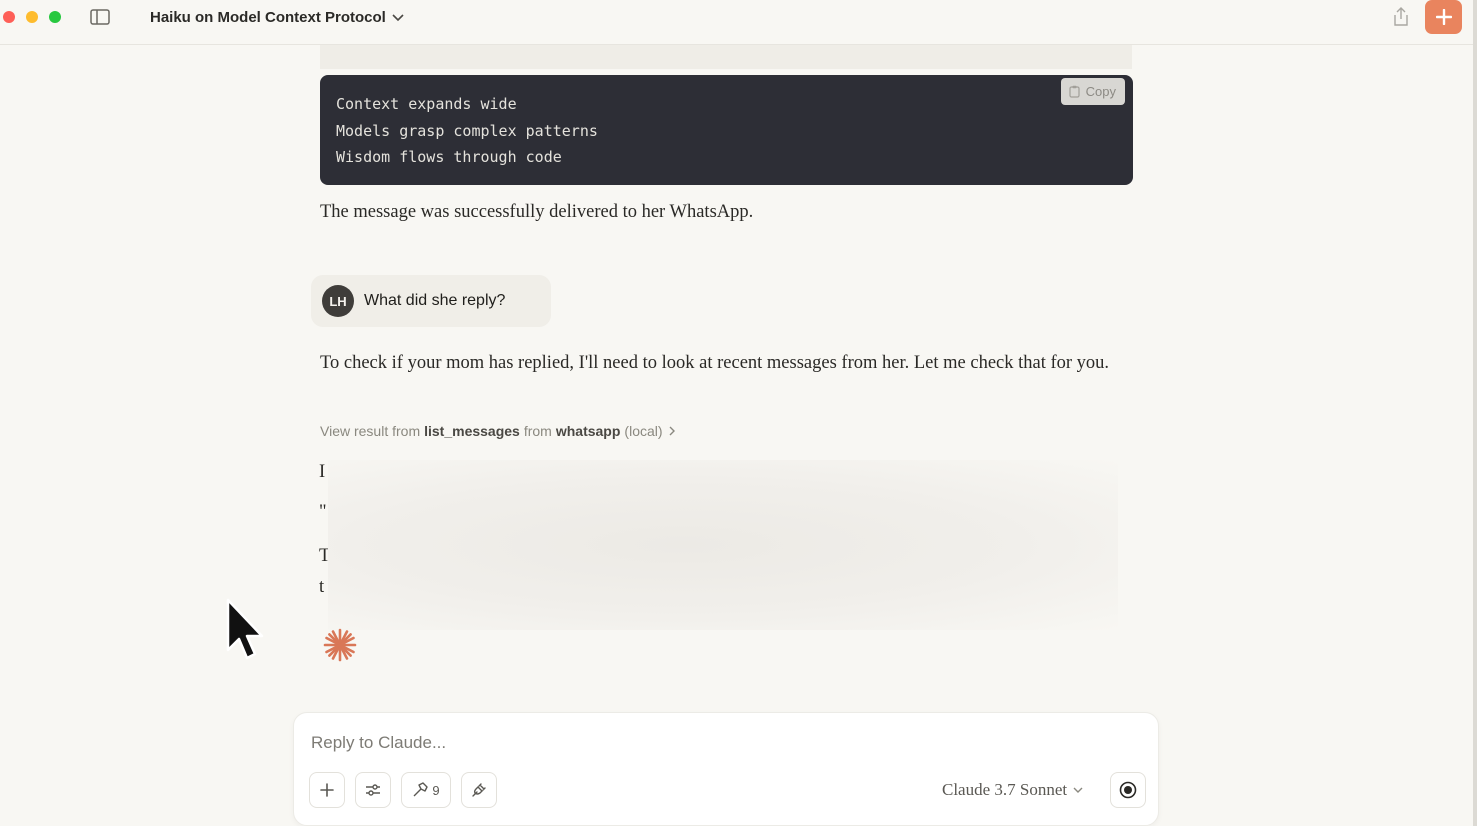 This screenshot has width=1477, height=826. What do you see at coordinates (537, 431) in the screenshot?
I see `tool-result-middle: from` at bounding box center [537, 431].